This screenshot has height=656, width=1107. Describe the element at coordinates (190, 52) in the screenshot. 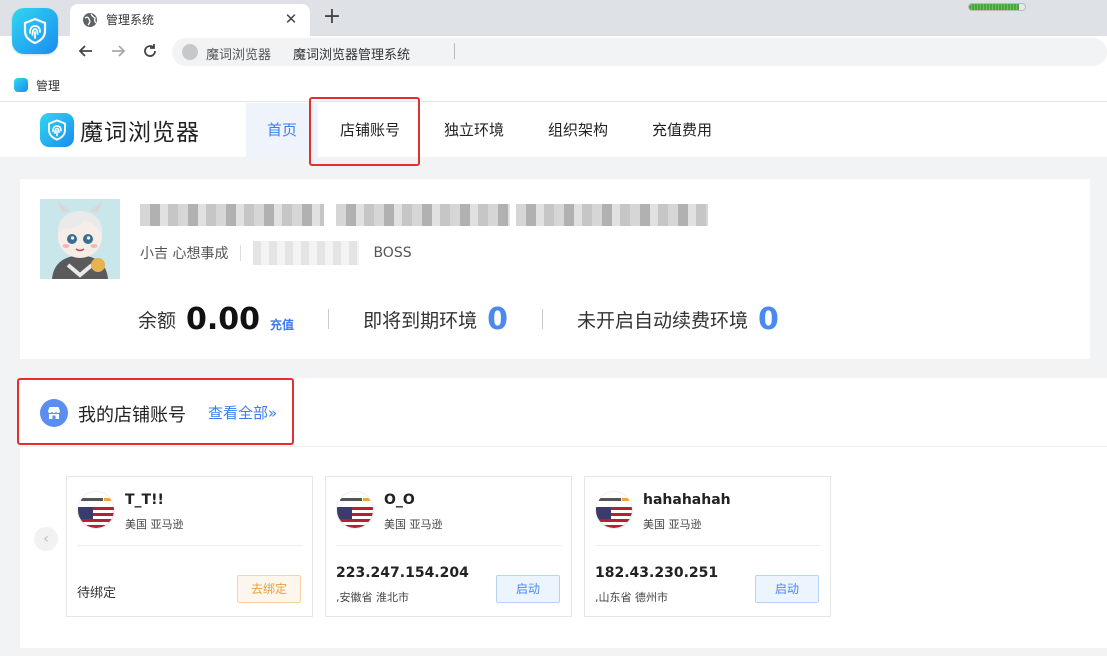

I see `site-info-icon` at that location.